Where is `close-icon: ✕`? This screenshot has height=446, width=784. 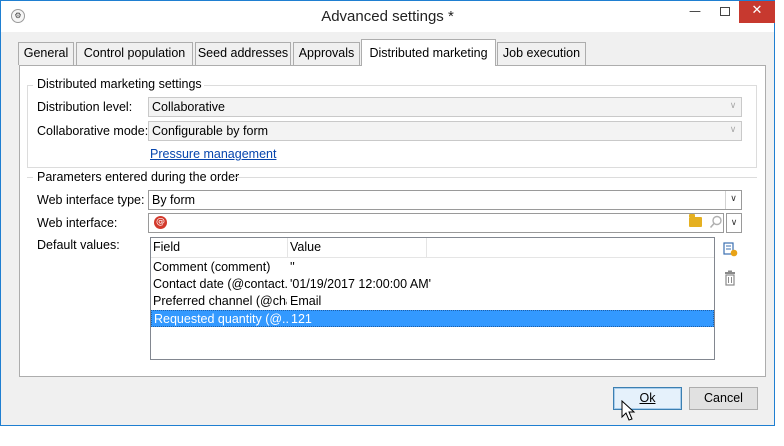 close-icon: ✕ is located at coordinates (757, 12).